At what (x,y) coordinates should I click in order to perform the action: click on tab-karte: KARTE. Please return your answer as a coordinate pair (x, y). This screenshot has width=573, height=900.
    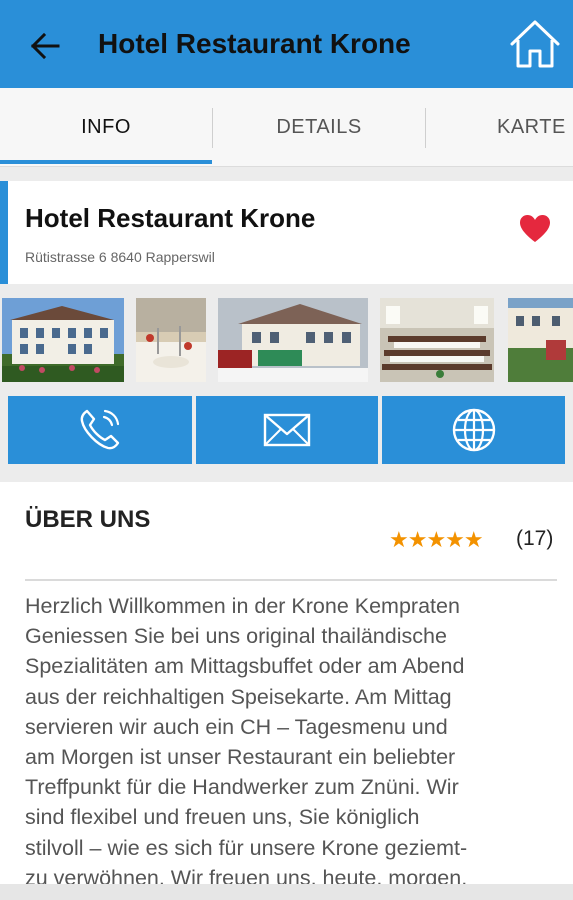
    Looking at the image, I should click on (499, 127).